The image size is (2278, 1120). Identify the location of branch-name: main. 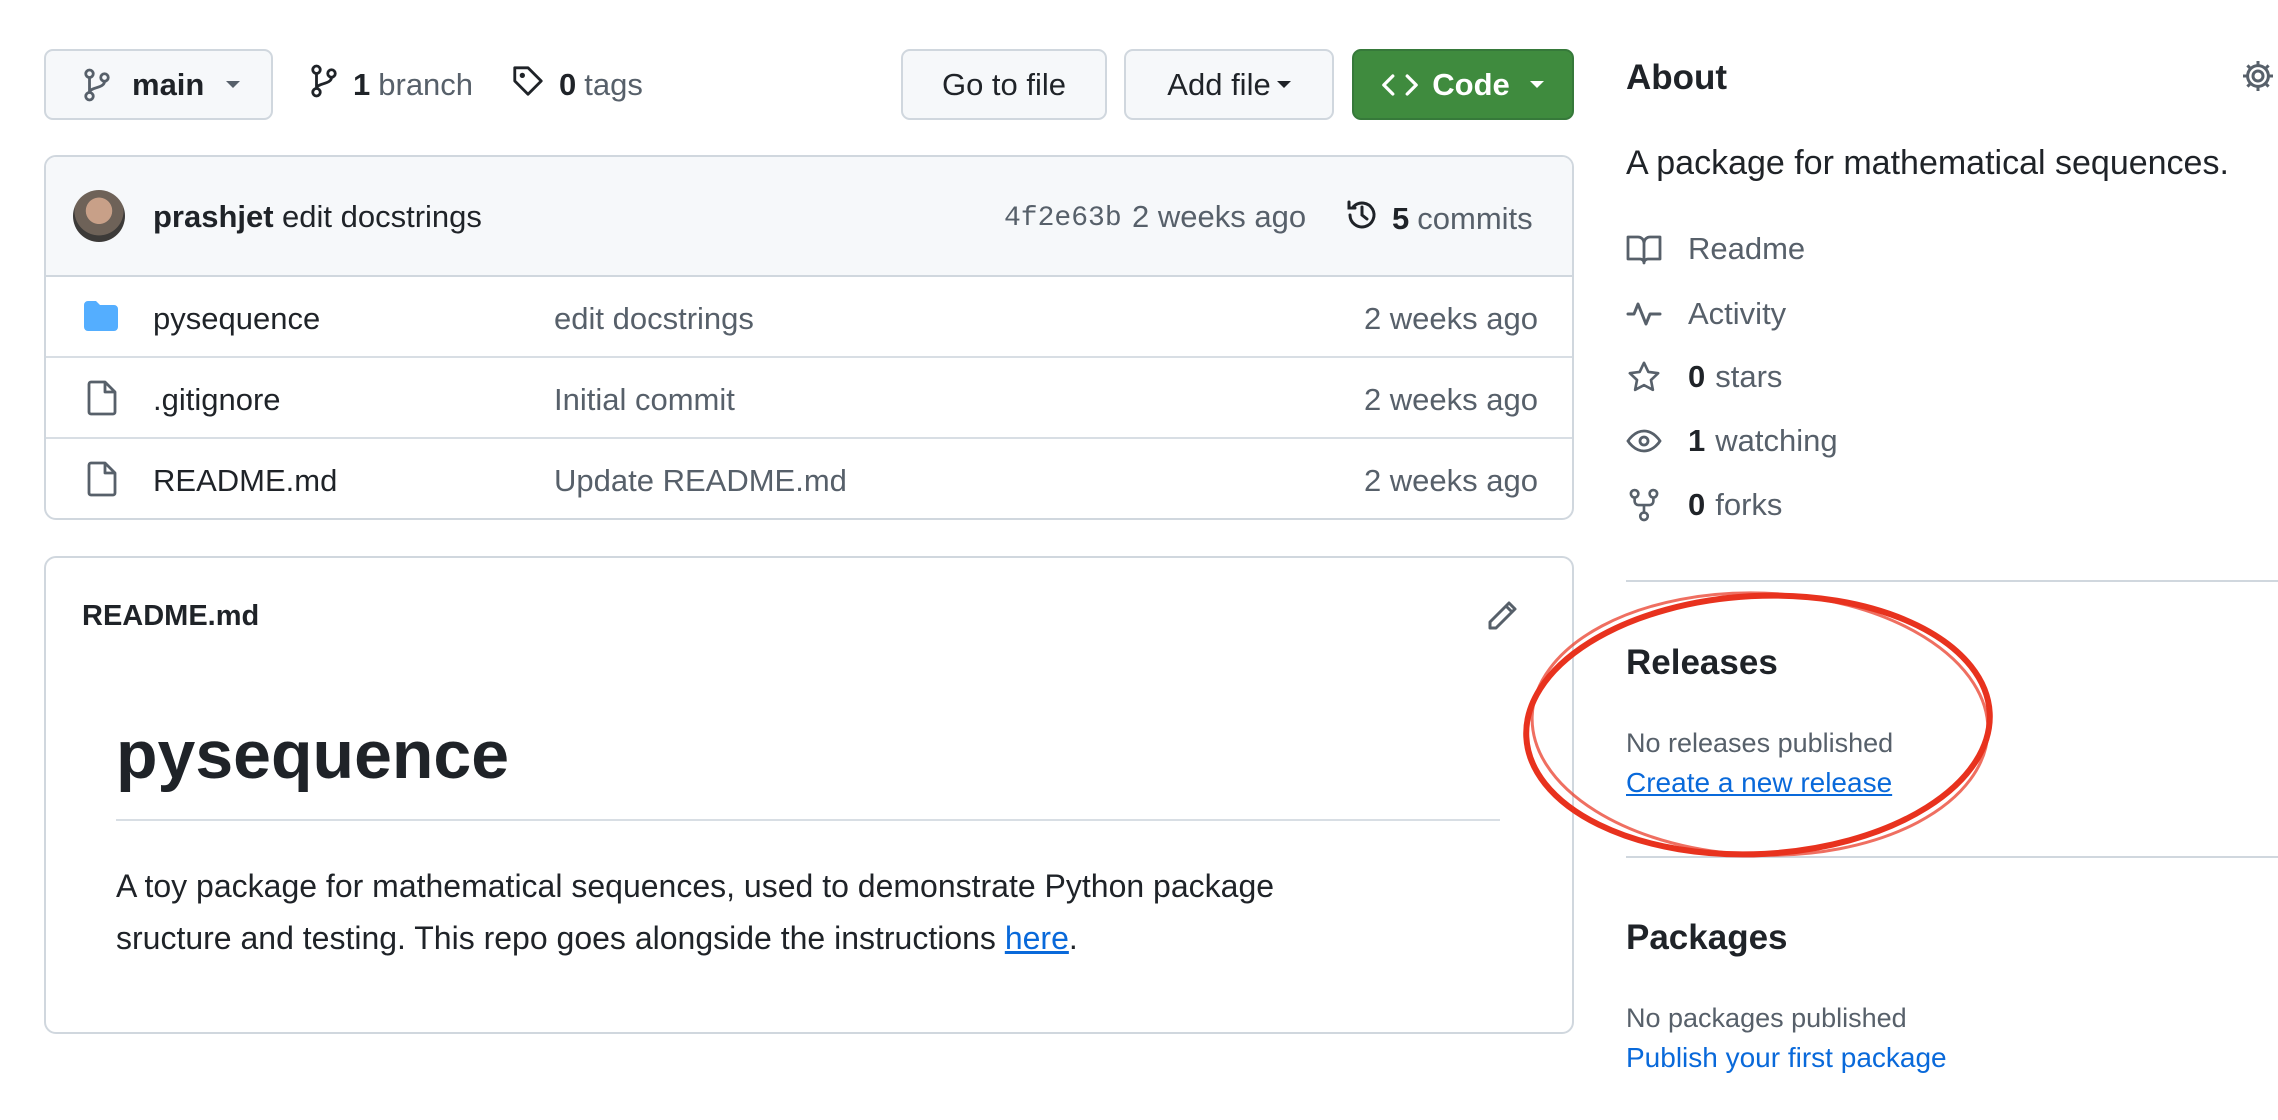
(168, 84).